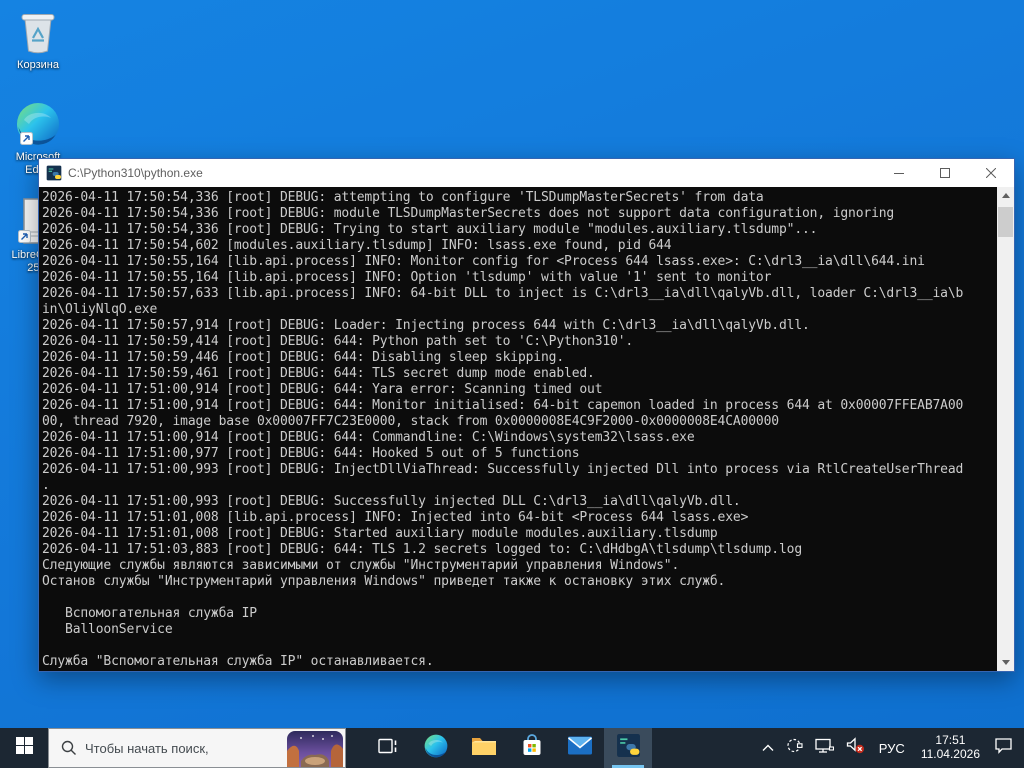 This screenshot has height=768, width=1024. I want to click on network-icon, so click(824, 748).